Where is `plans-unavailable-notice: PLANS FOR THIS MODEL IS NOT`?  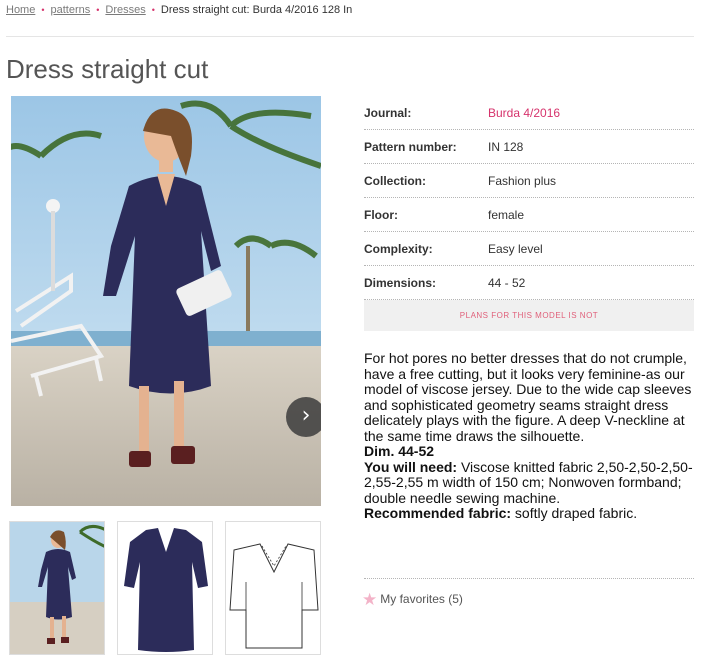
plans-unavailable-notice: PLANS FOR THIS MODEL IS NOT is located at coordinates (529, 315).